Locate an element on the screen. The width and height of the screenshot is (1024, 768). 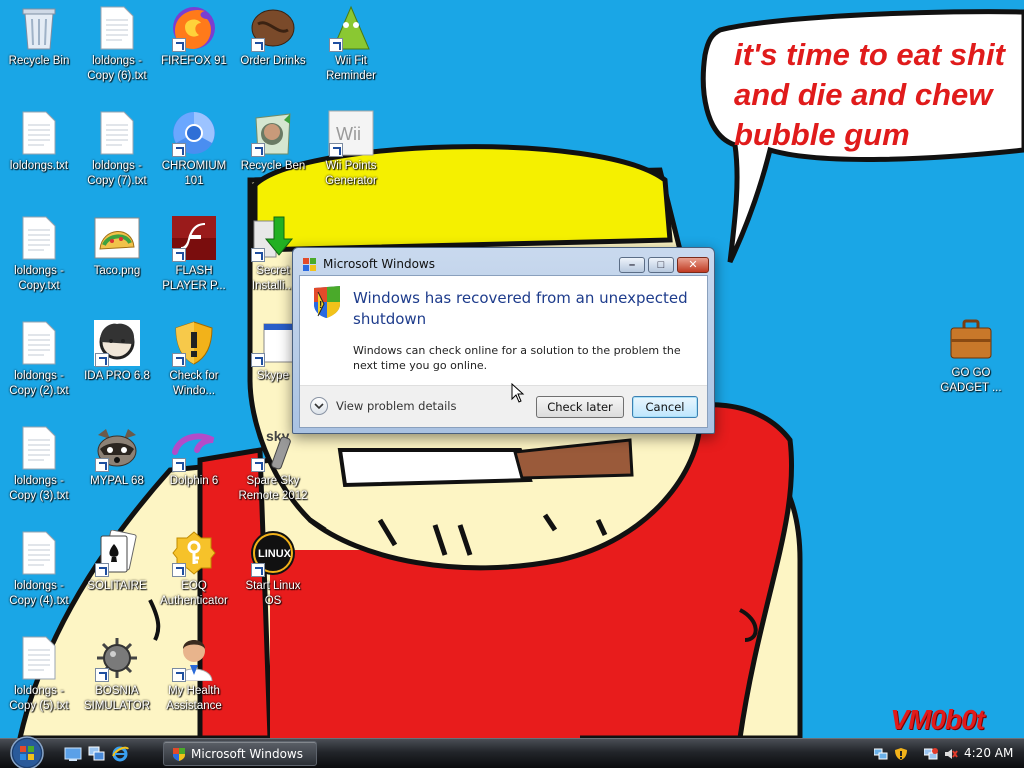
taskbar-button-microsoft-windows: Microsoft Windows is located at coordinates (240, 753).